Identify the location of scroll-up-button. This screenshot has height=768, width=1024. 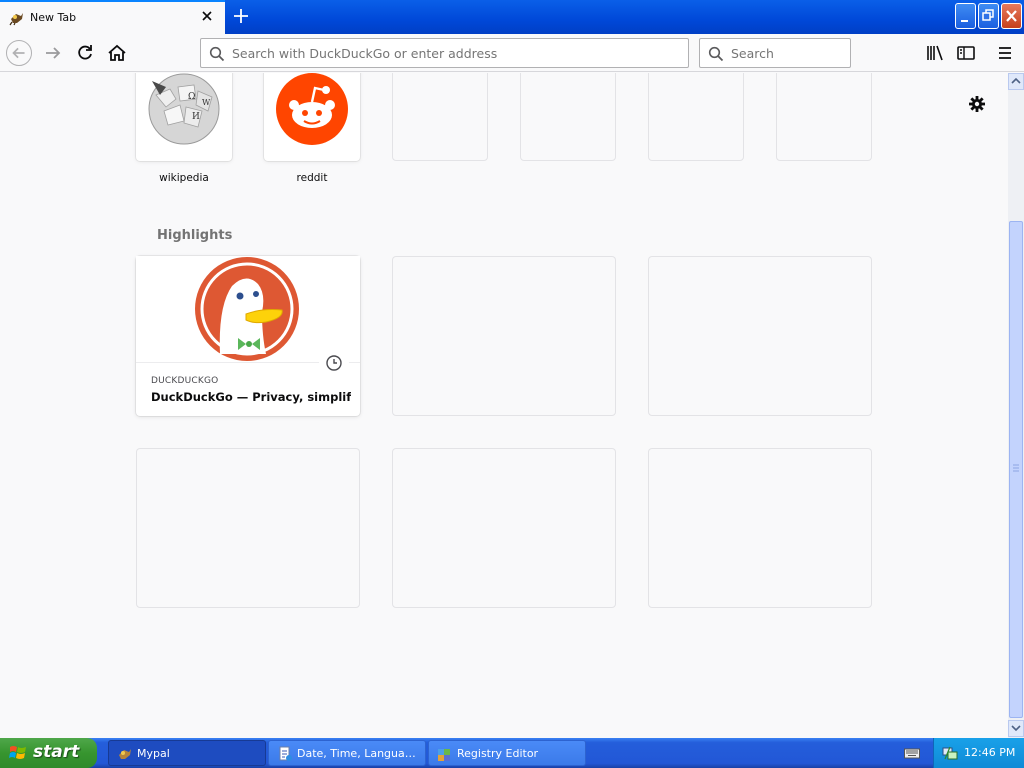
(1016, 81).